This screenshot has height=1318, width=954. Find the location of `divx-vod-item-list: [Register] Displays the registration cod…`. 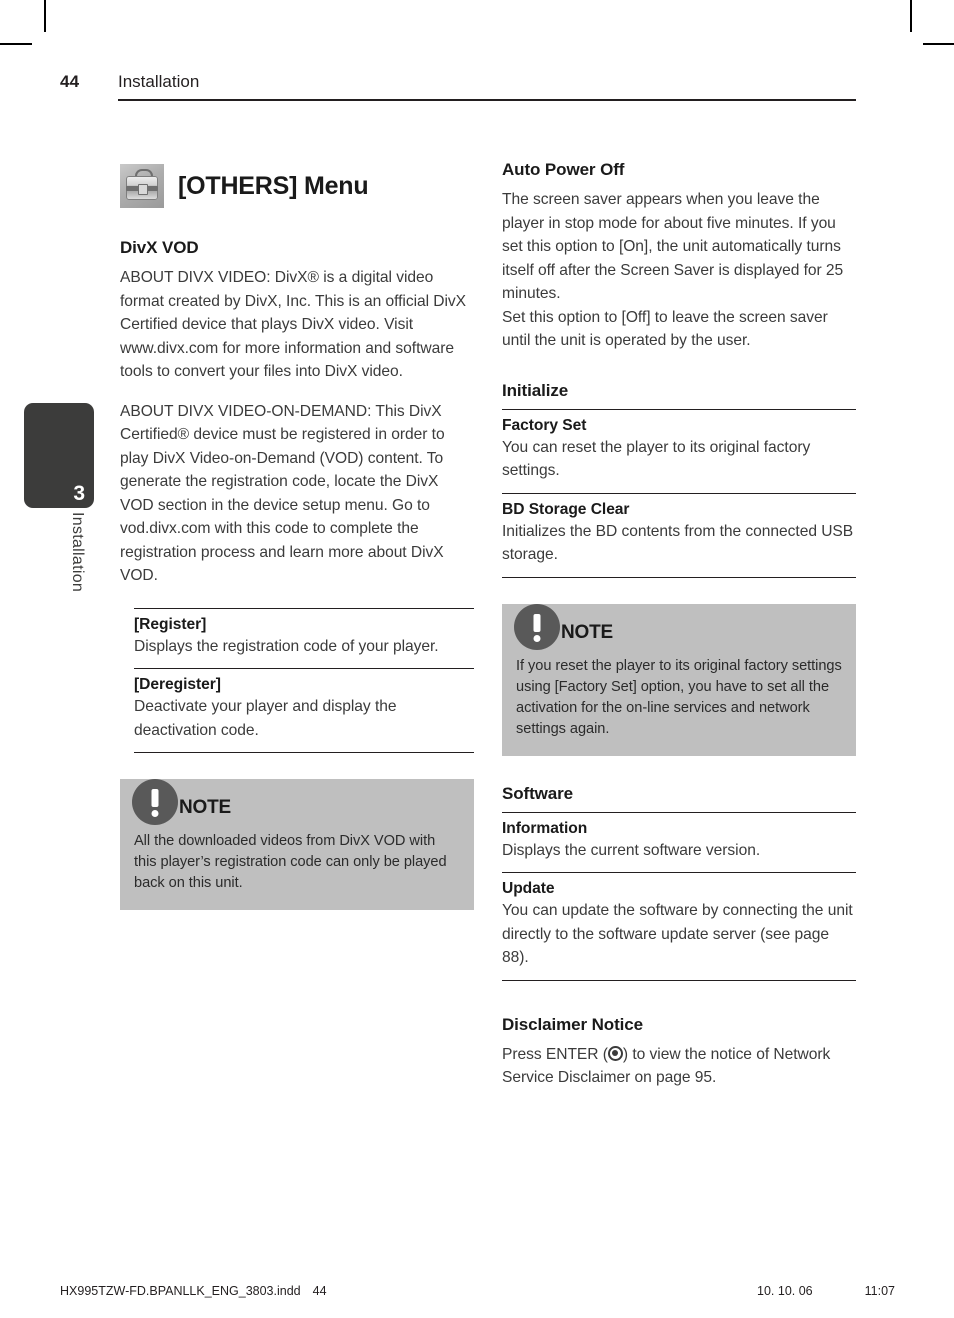

divx-vod-item-list: [Register] Displays the registration cod… is located at coordinates (304, 680).